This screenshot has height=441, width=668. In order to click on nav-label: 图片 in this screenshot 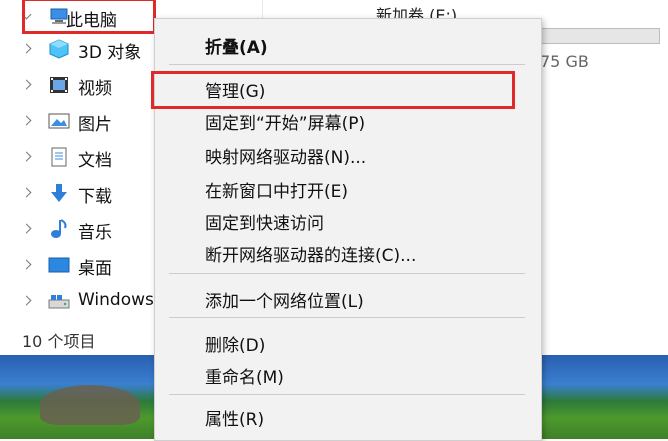, I will do `click(95, 125)`.